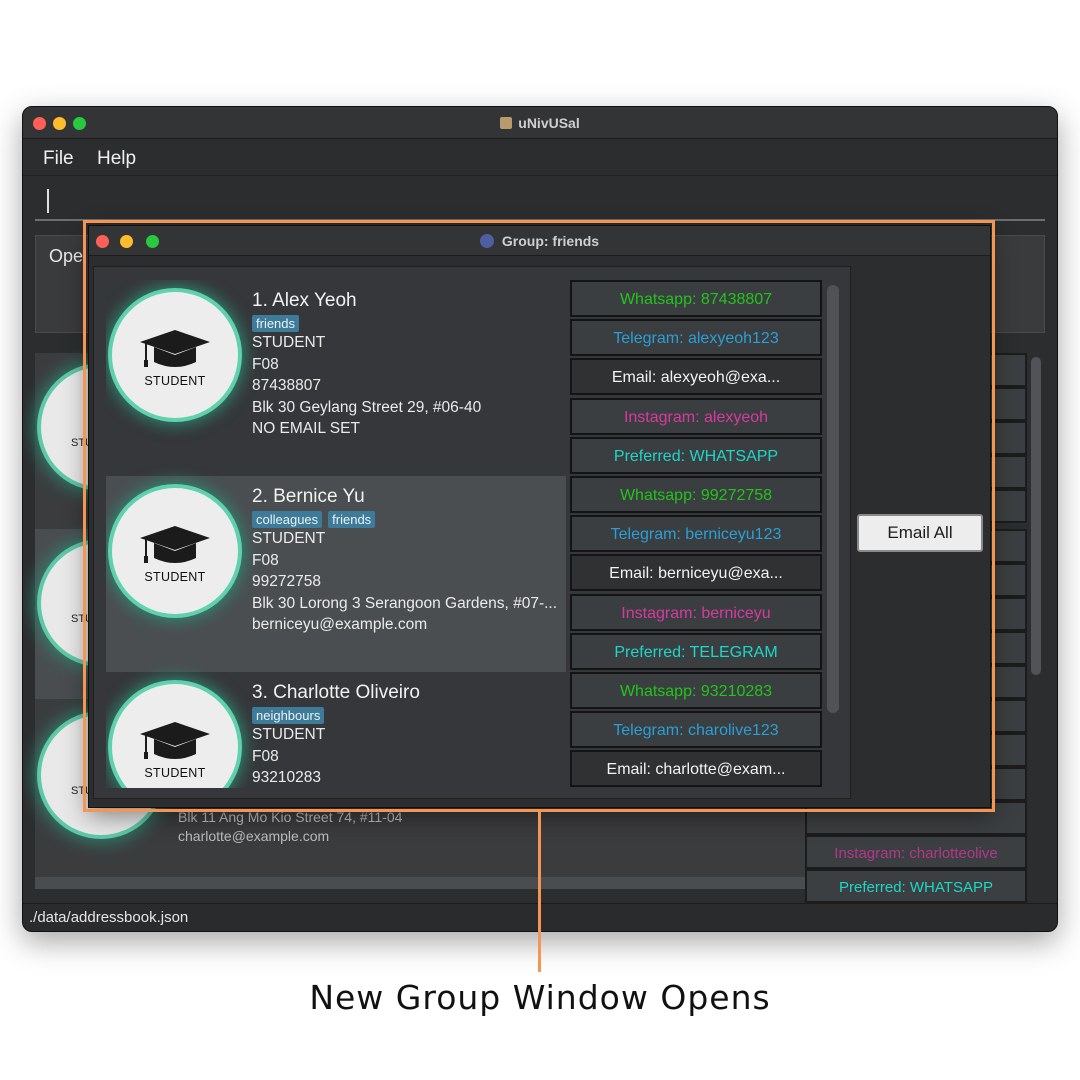 This screenshot has width=1080, height=1080. I want to click on result-text: Ope, so click(66, 256).